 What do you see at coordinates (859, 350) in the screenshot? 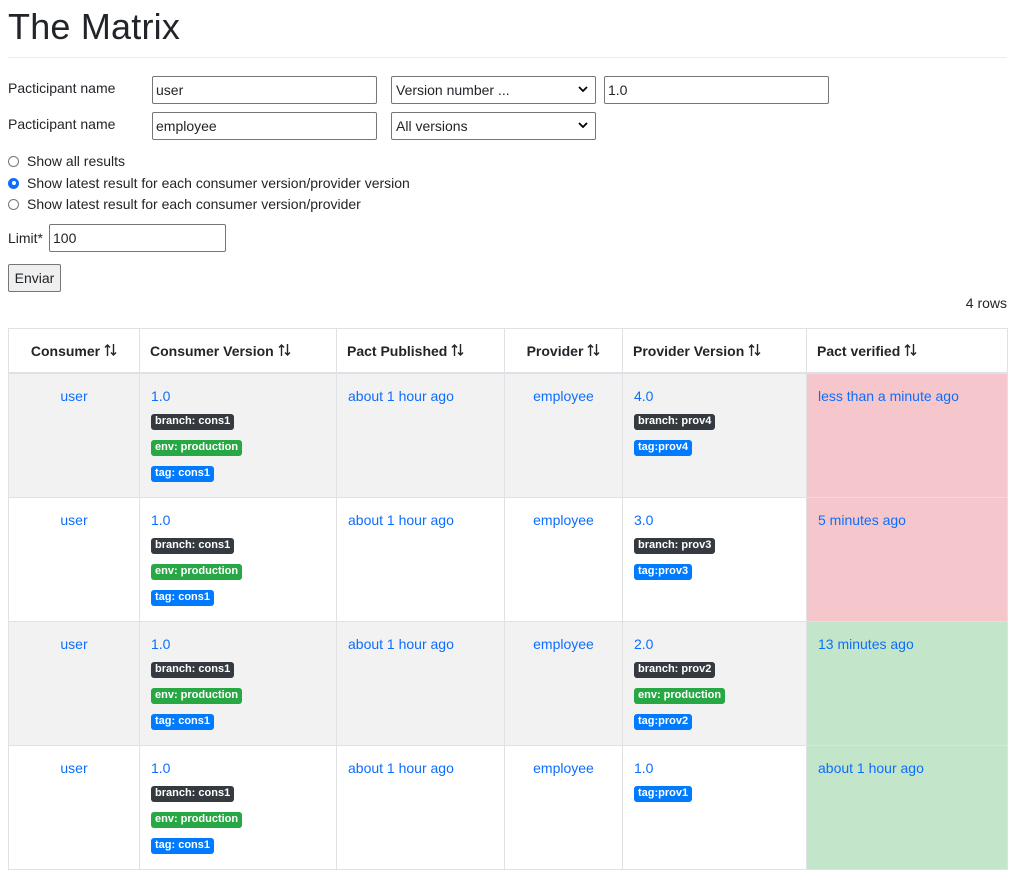
I see `header-label: Pact verified` at bounding box center [859, 350].